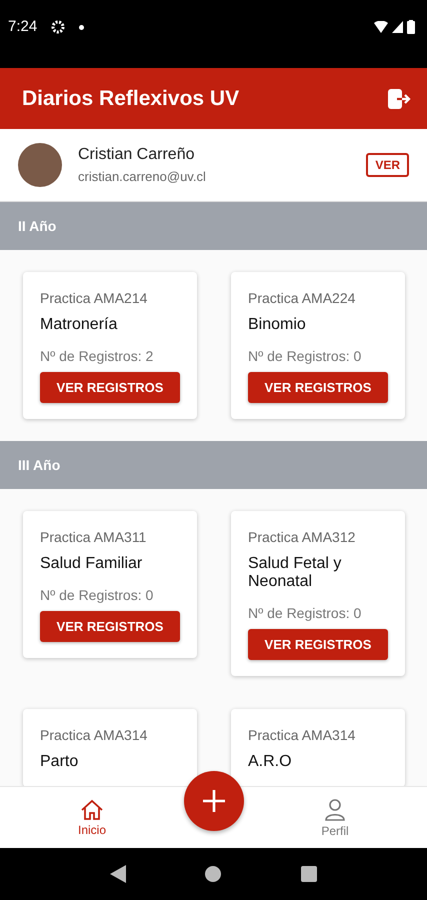 The width and height of the screenshot is (427, 900). I want to click on course-code: Practica AMA311, so click(94, 537).